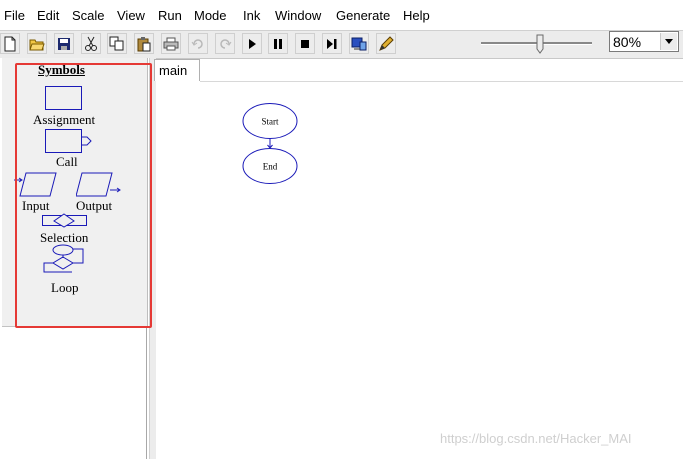 Image resolution: width=683 pixels, height=459 pixels. Describe the element at coordinates (131, 16) in the screenshot. I see `menu-view: View` at that location.